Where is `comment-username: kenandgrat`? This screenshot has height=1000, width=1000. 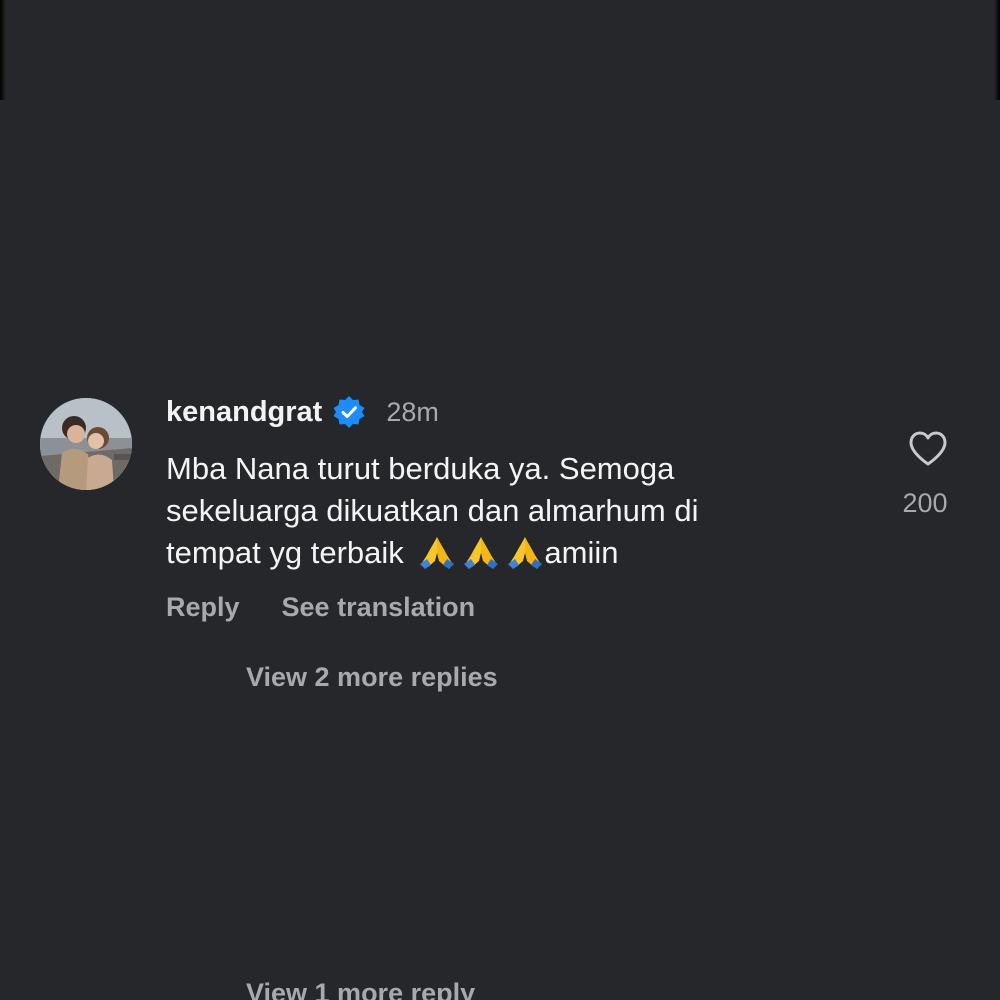 comment-username: kenandgrat is located at coordinates (244, 412).